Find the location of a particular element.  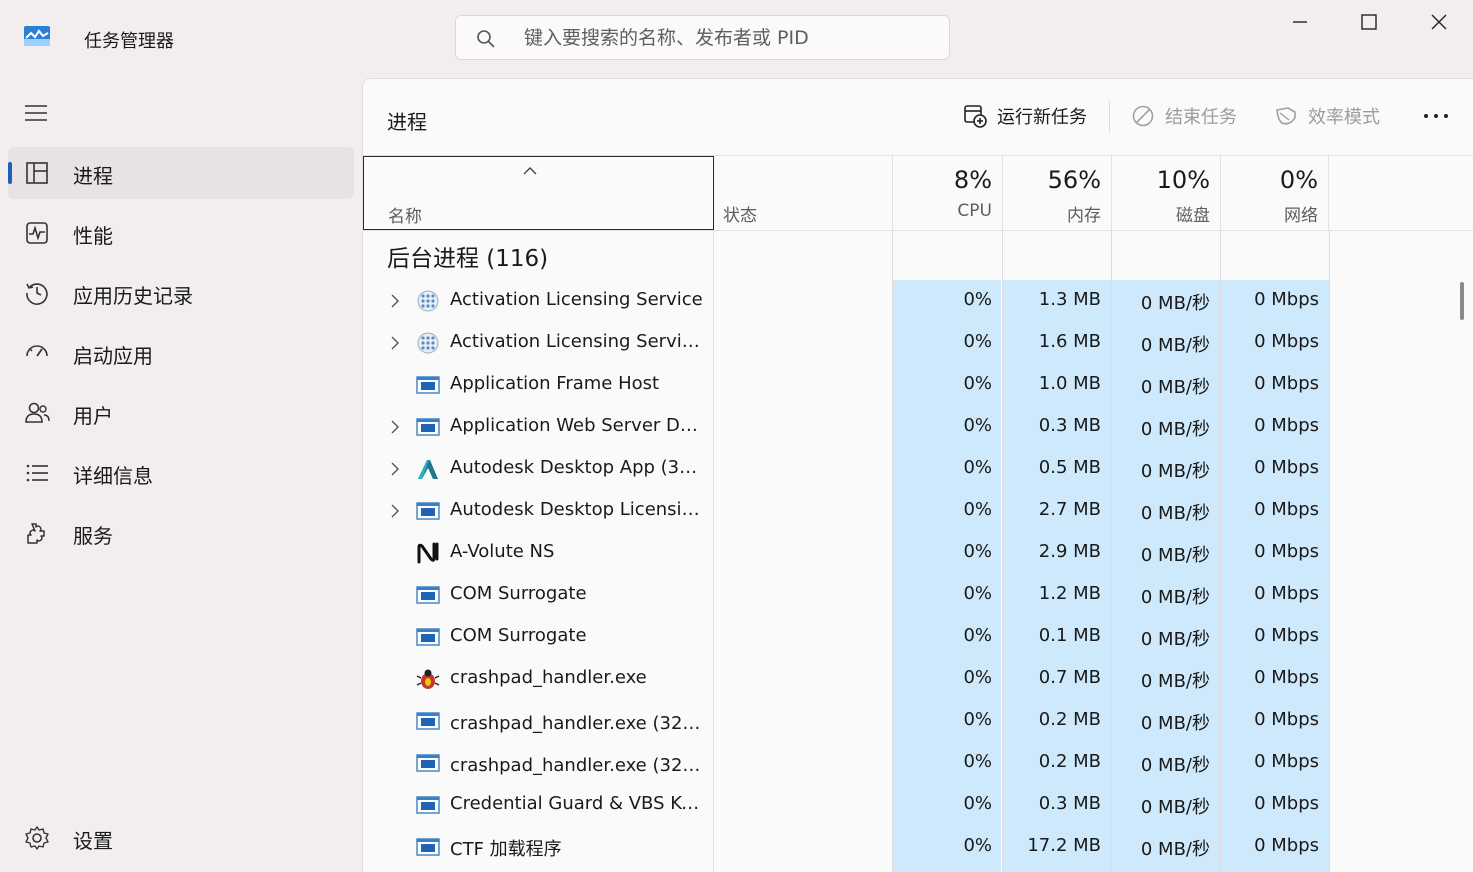

users-icon is located at coordinates (37, 412).